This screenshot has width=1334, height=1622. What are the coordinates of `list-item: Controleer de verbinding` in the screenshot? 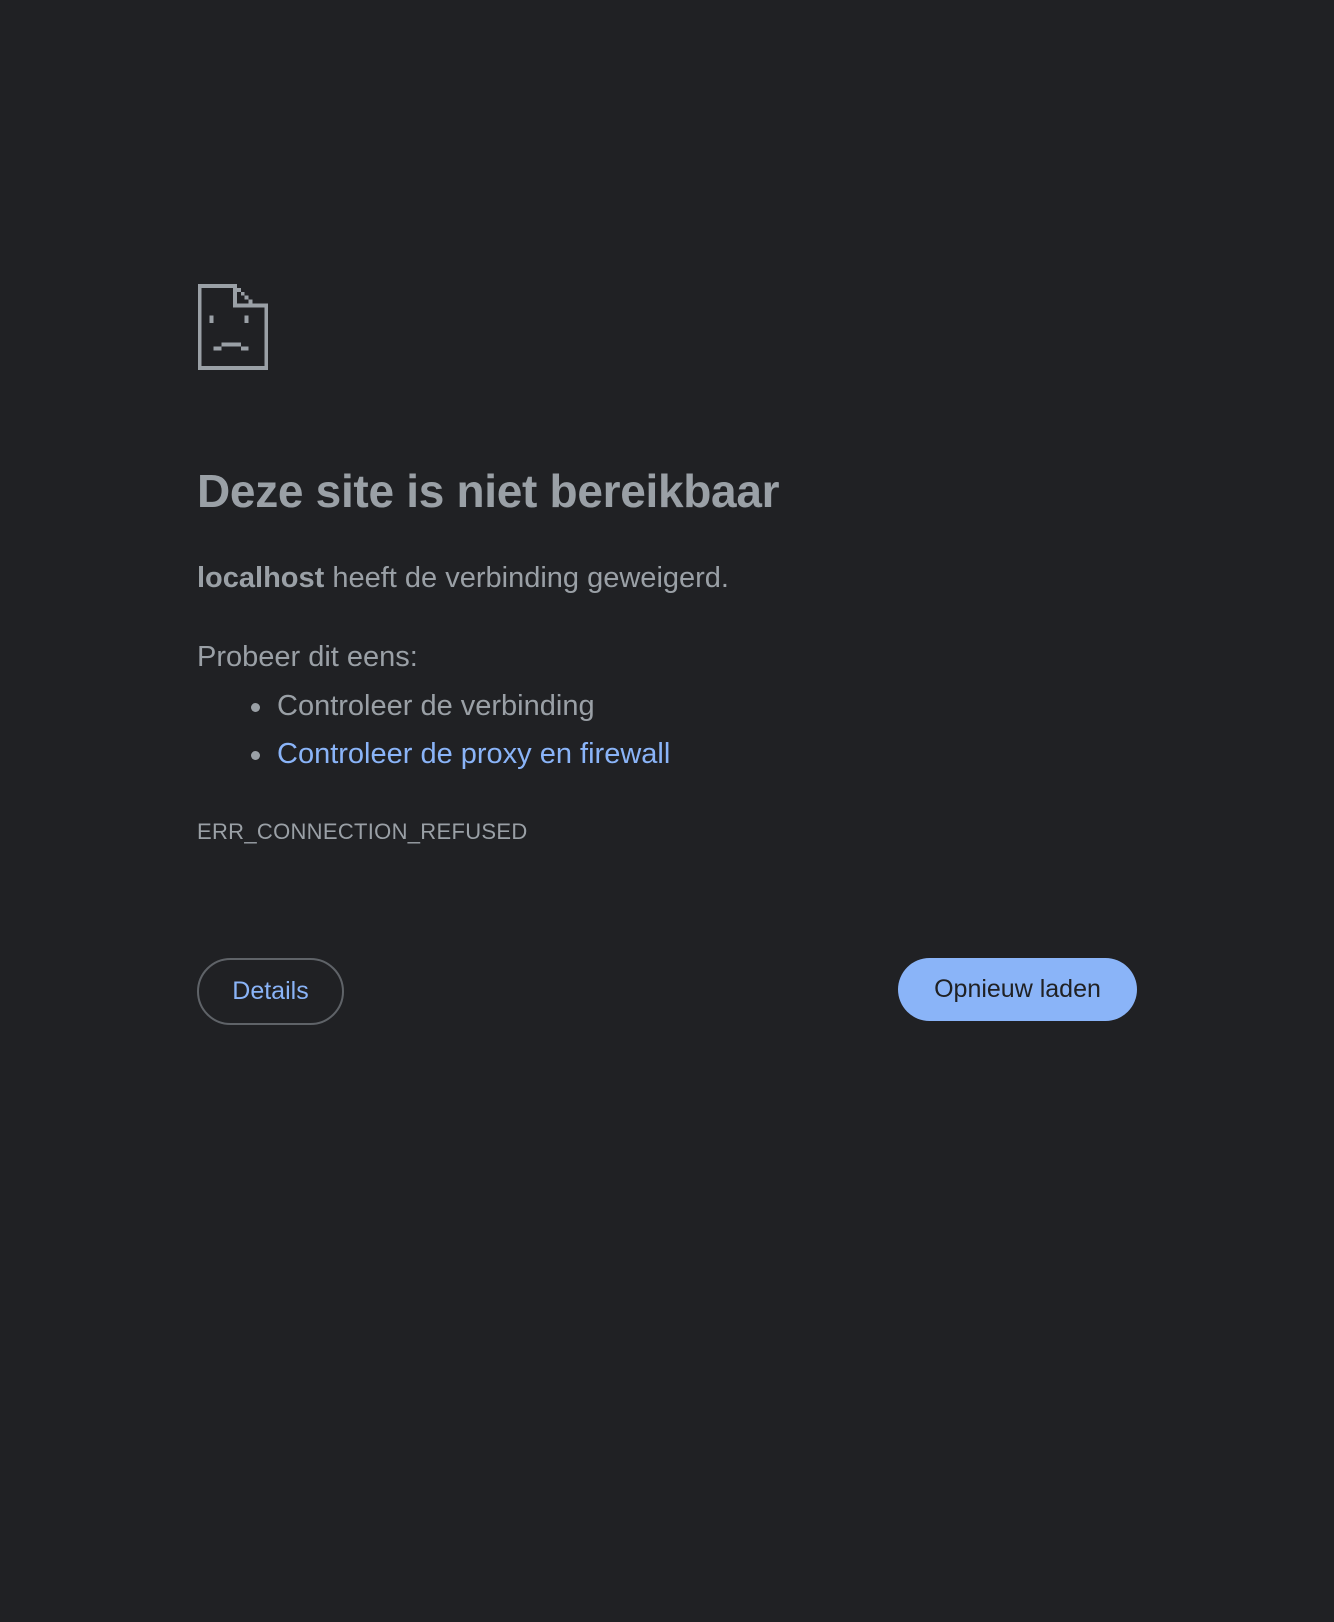 It's located at (433, 712).